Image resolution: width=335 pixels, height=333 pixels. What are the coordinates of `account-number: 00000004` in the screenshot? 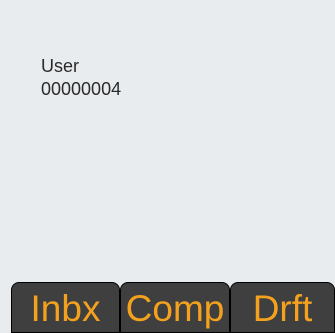 It's located at (81, 89).